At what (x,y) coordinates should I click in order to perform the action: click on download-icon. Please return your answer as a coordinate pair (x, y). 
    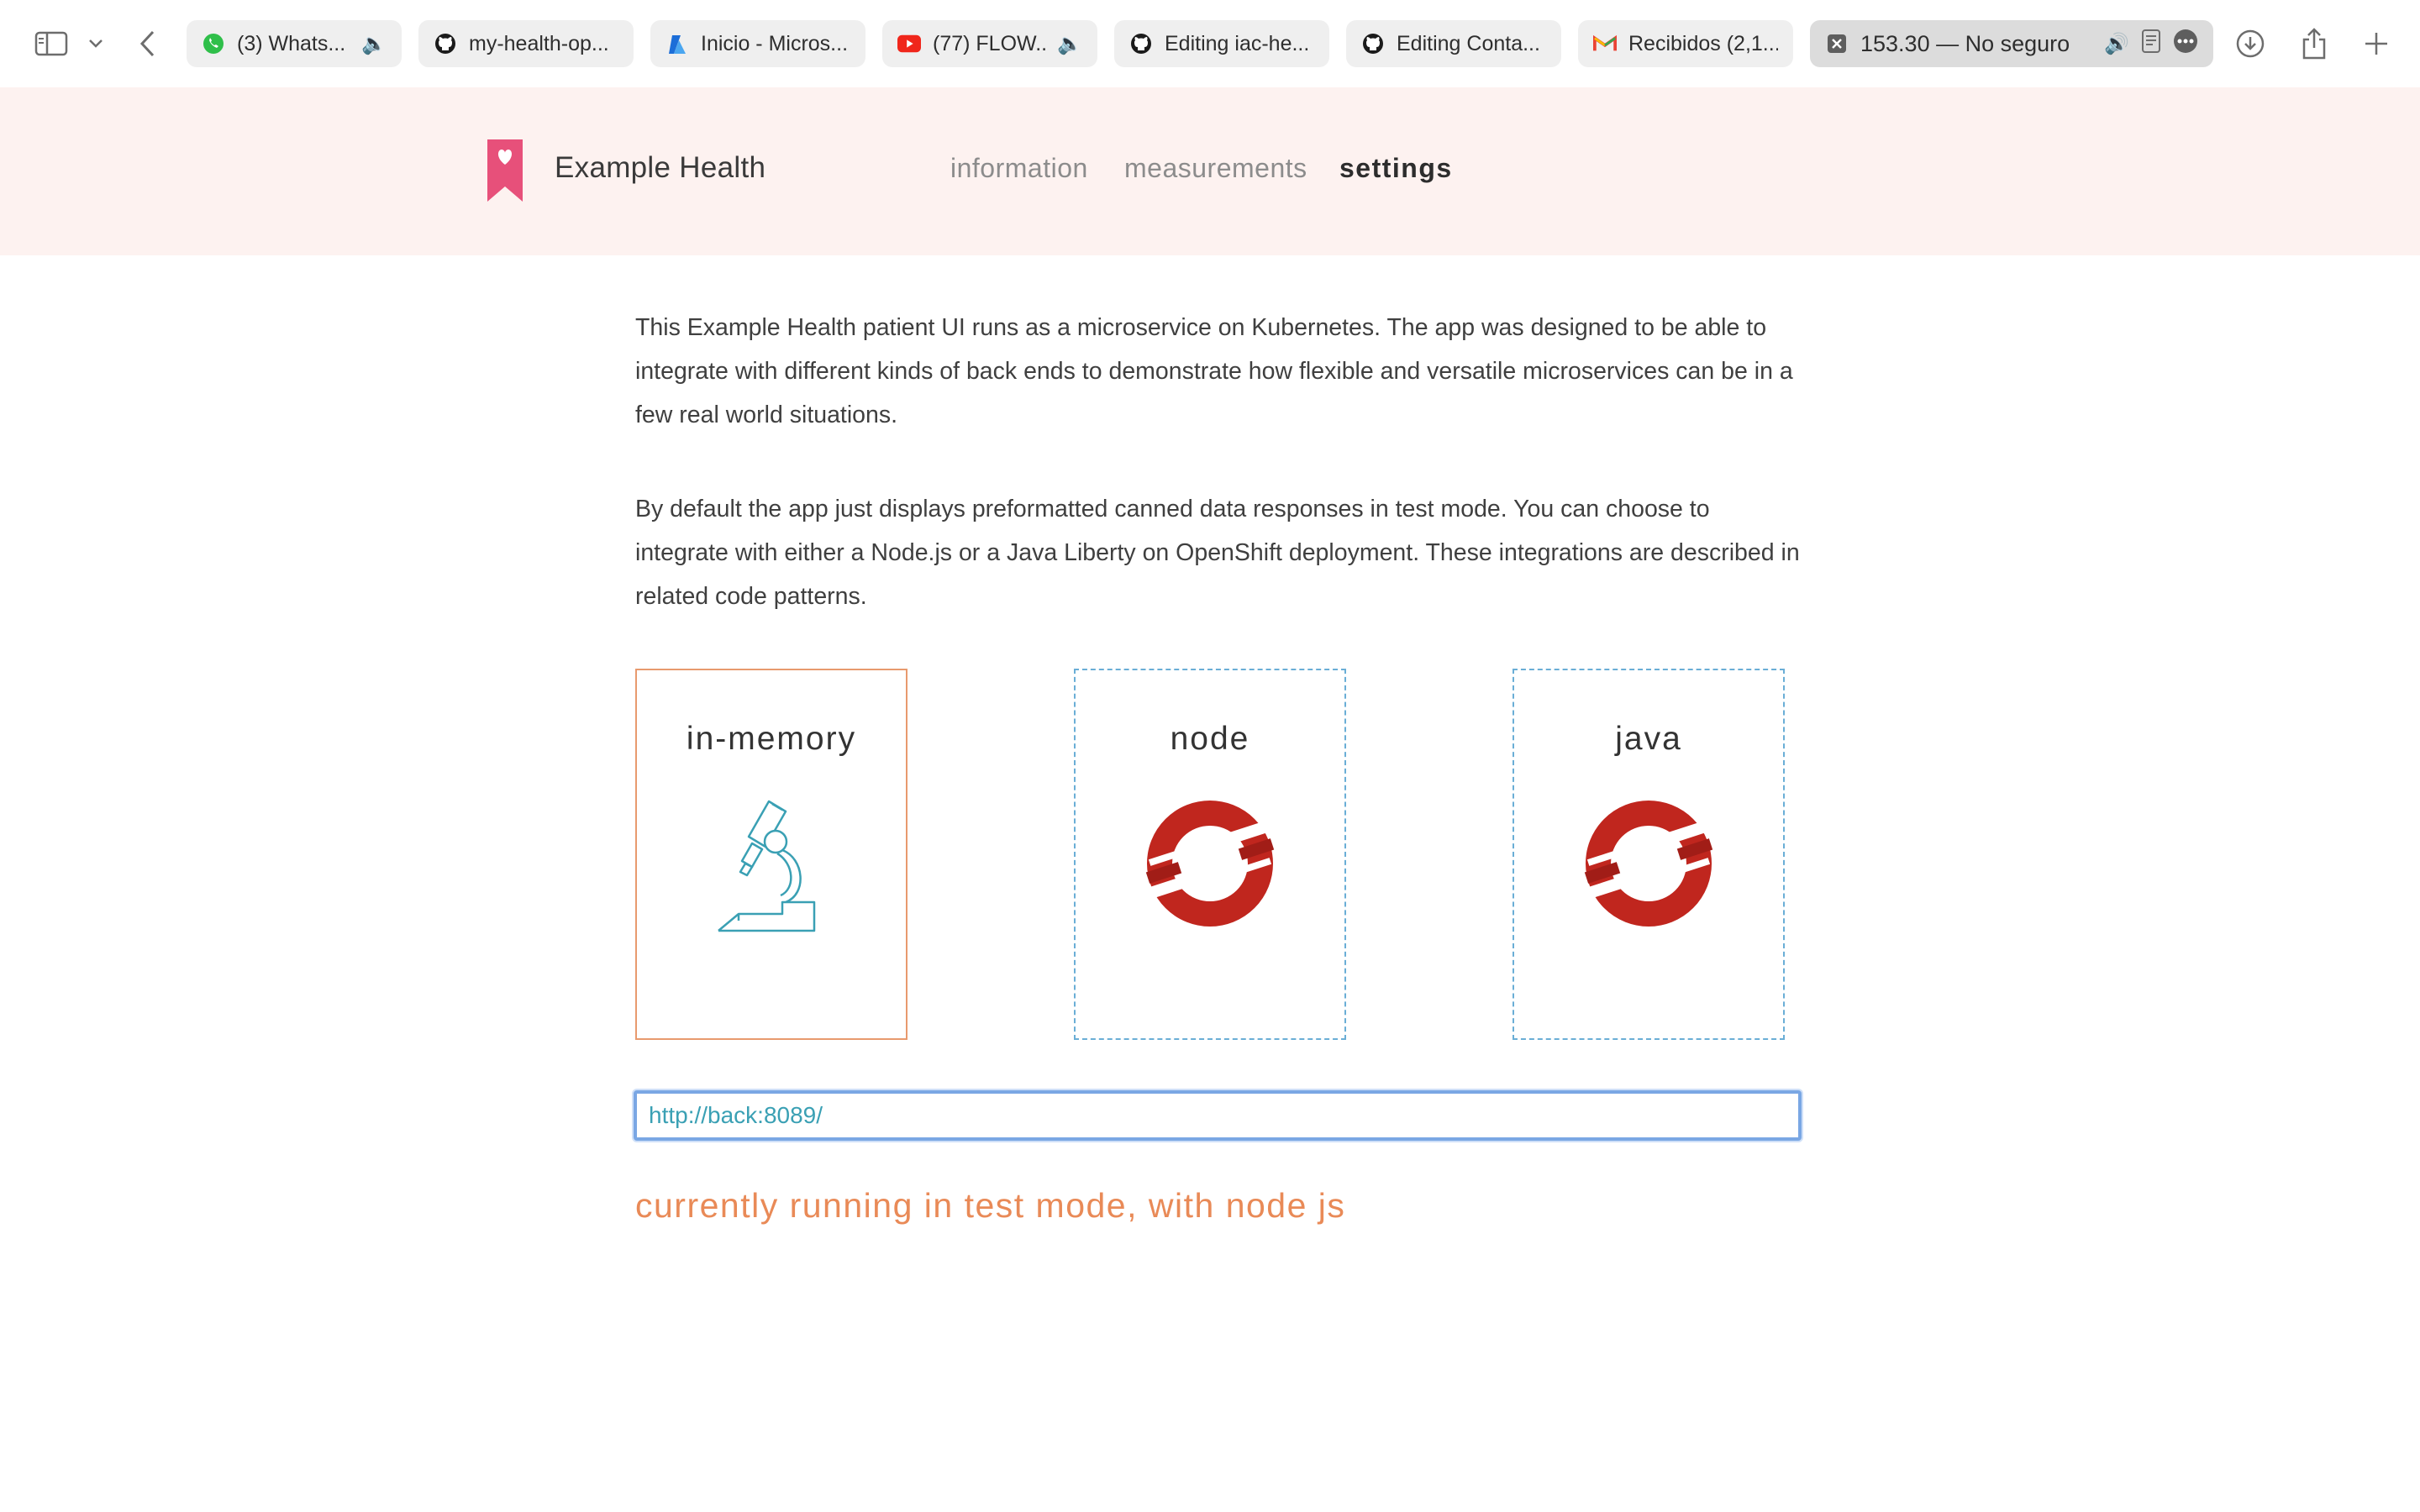
    Looking at the image, I should click on (2250, 43).